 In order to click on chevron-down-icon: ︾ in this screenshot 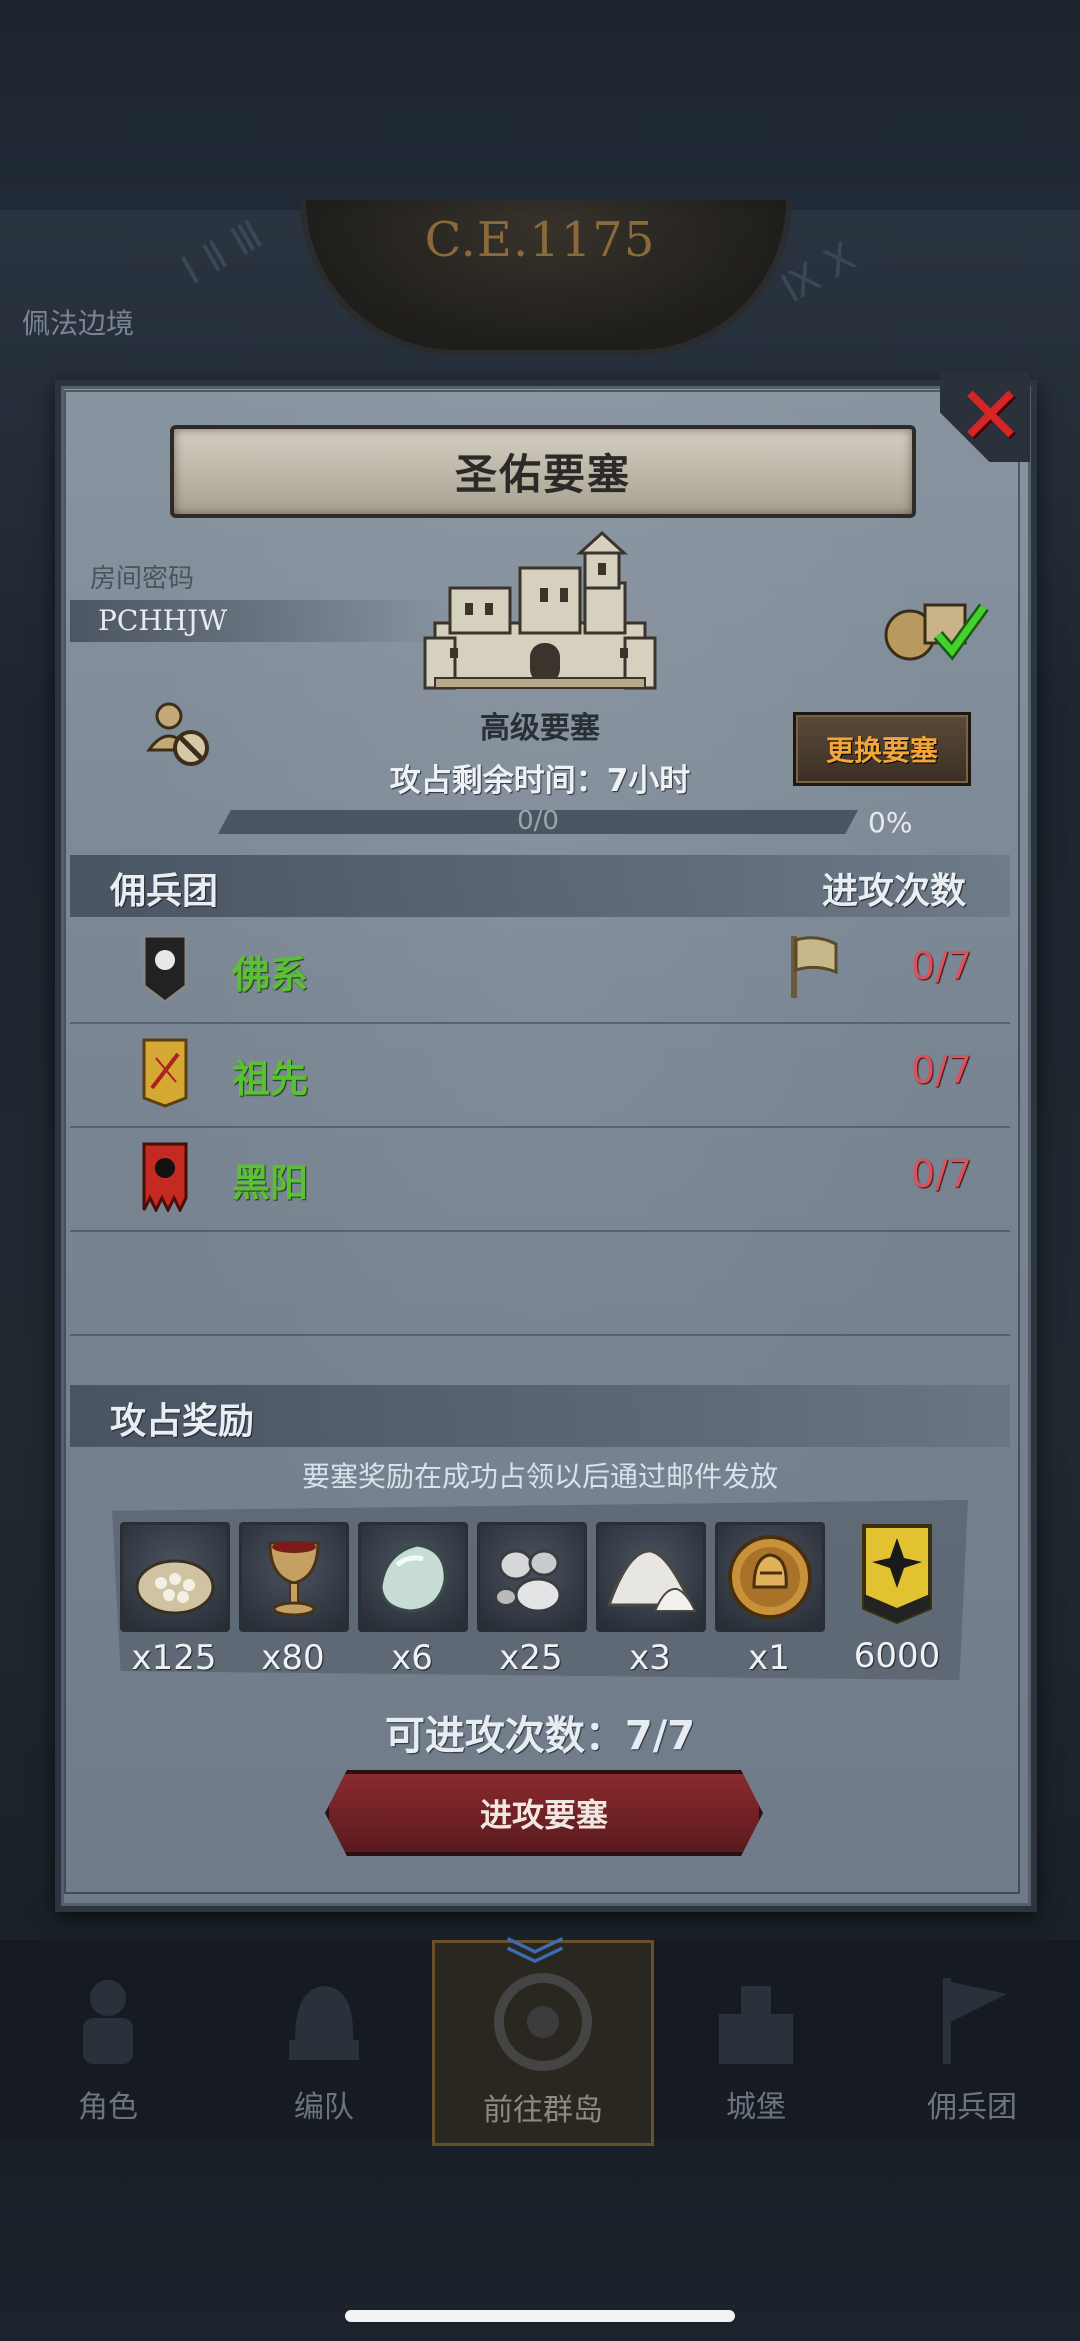, I will do `click(535, 1968)`.